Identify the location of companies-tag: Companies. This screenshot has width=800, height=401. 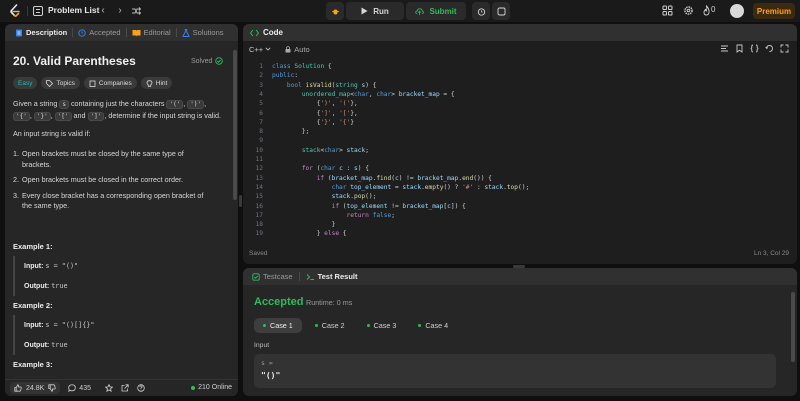
(110, 83).